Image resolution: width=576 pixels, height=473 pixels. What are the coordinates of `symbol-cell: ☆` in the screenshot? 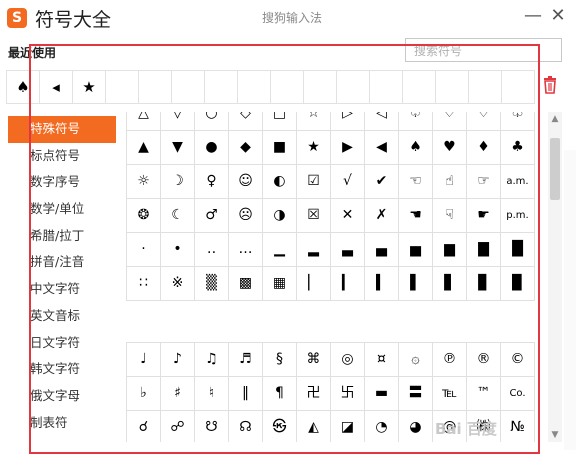 It's located at (314, 121).